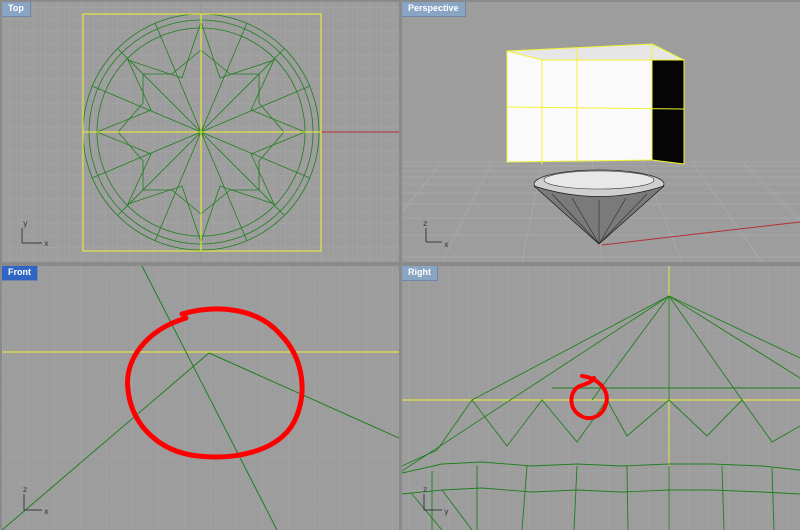  What do you see at coordinates (436, 234) in the screenshot?
I see `axis-icon-perspective: z x` at bounding box center [436, 234].